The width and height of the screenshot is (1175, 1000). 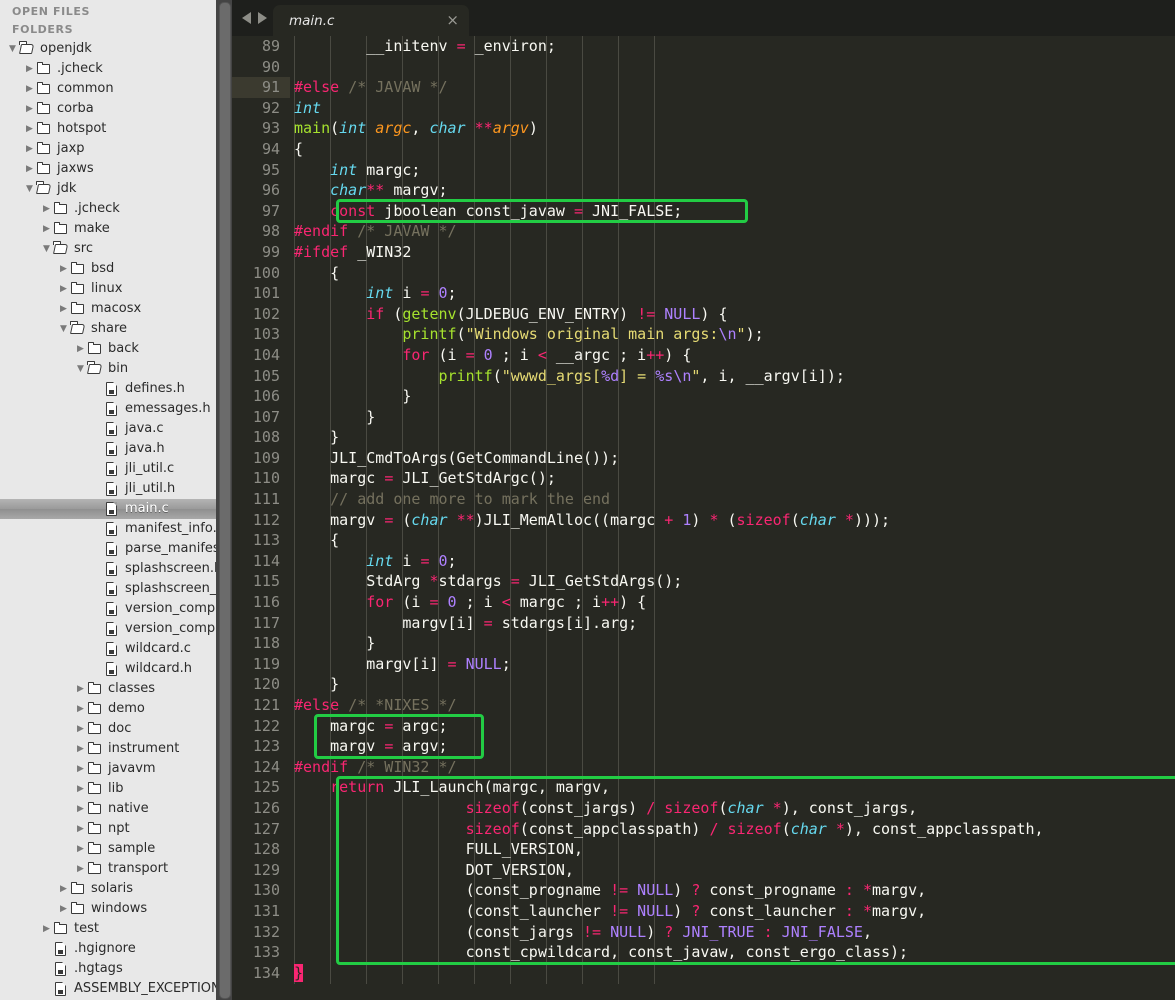 What do you see at coordinates (116, 669) in the screenshot?
I see `tree-file-item: wildcard.h` at bounding box center [116, 669].